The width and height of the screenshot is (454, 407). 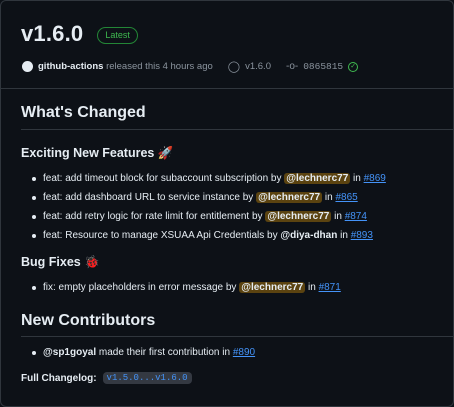 I want to click on release-time: released this 4 hours ago, so click(x=158, y=66).